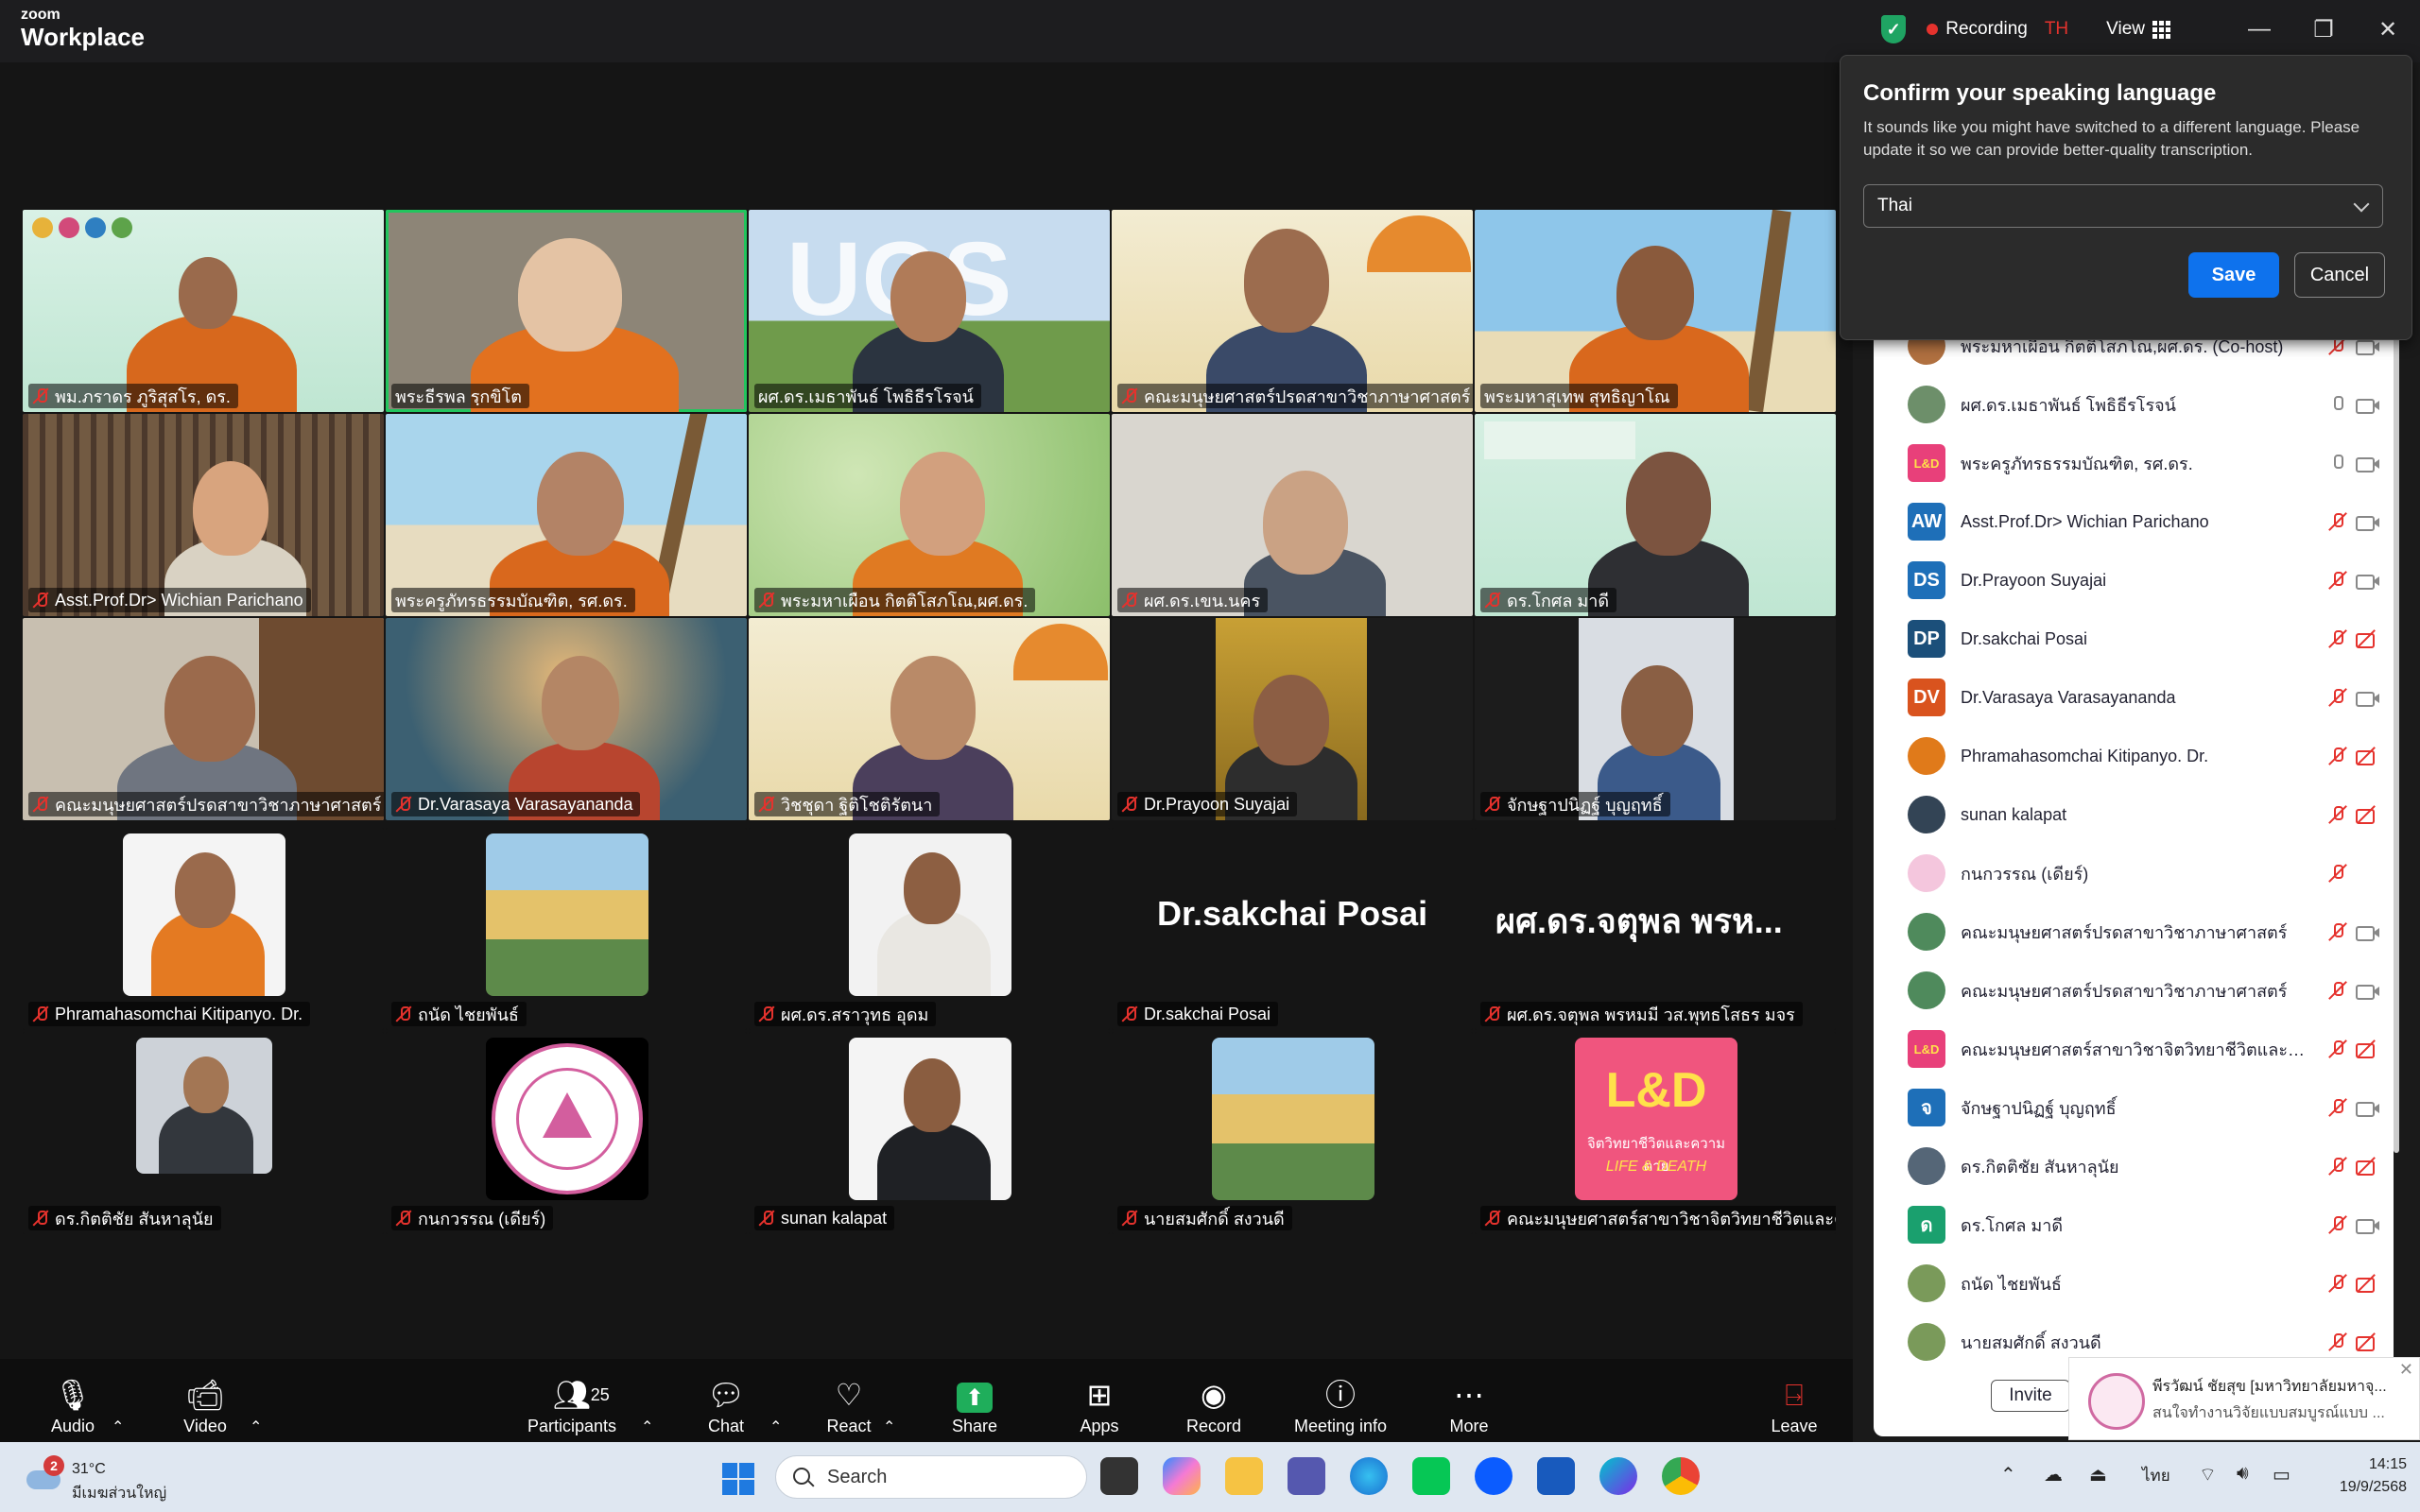  Describe the element at coordinates (2129, 639) in the screenshot. I see `participant-row: DP Dr.sakchai Posai` at that location.